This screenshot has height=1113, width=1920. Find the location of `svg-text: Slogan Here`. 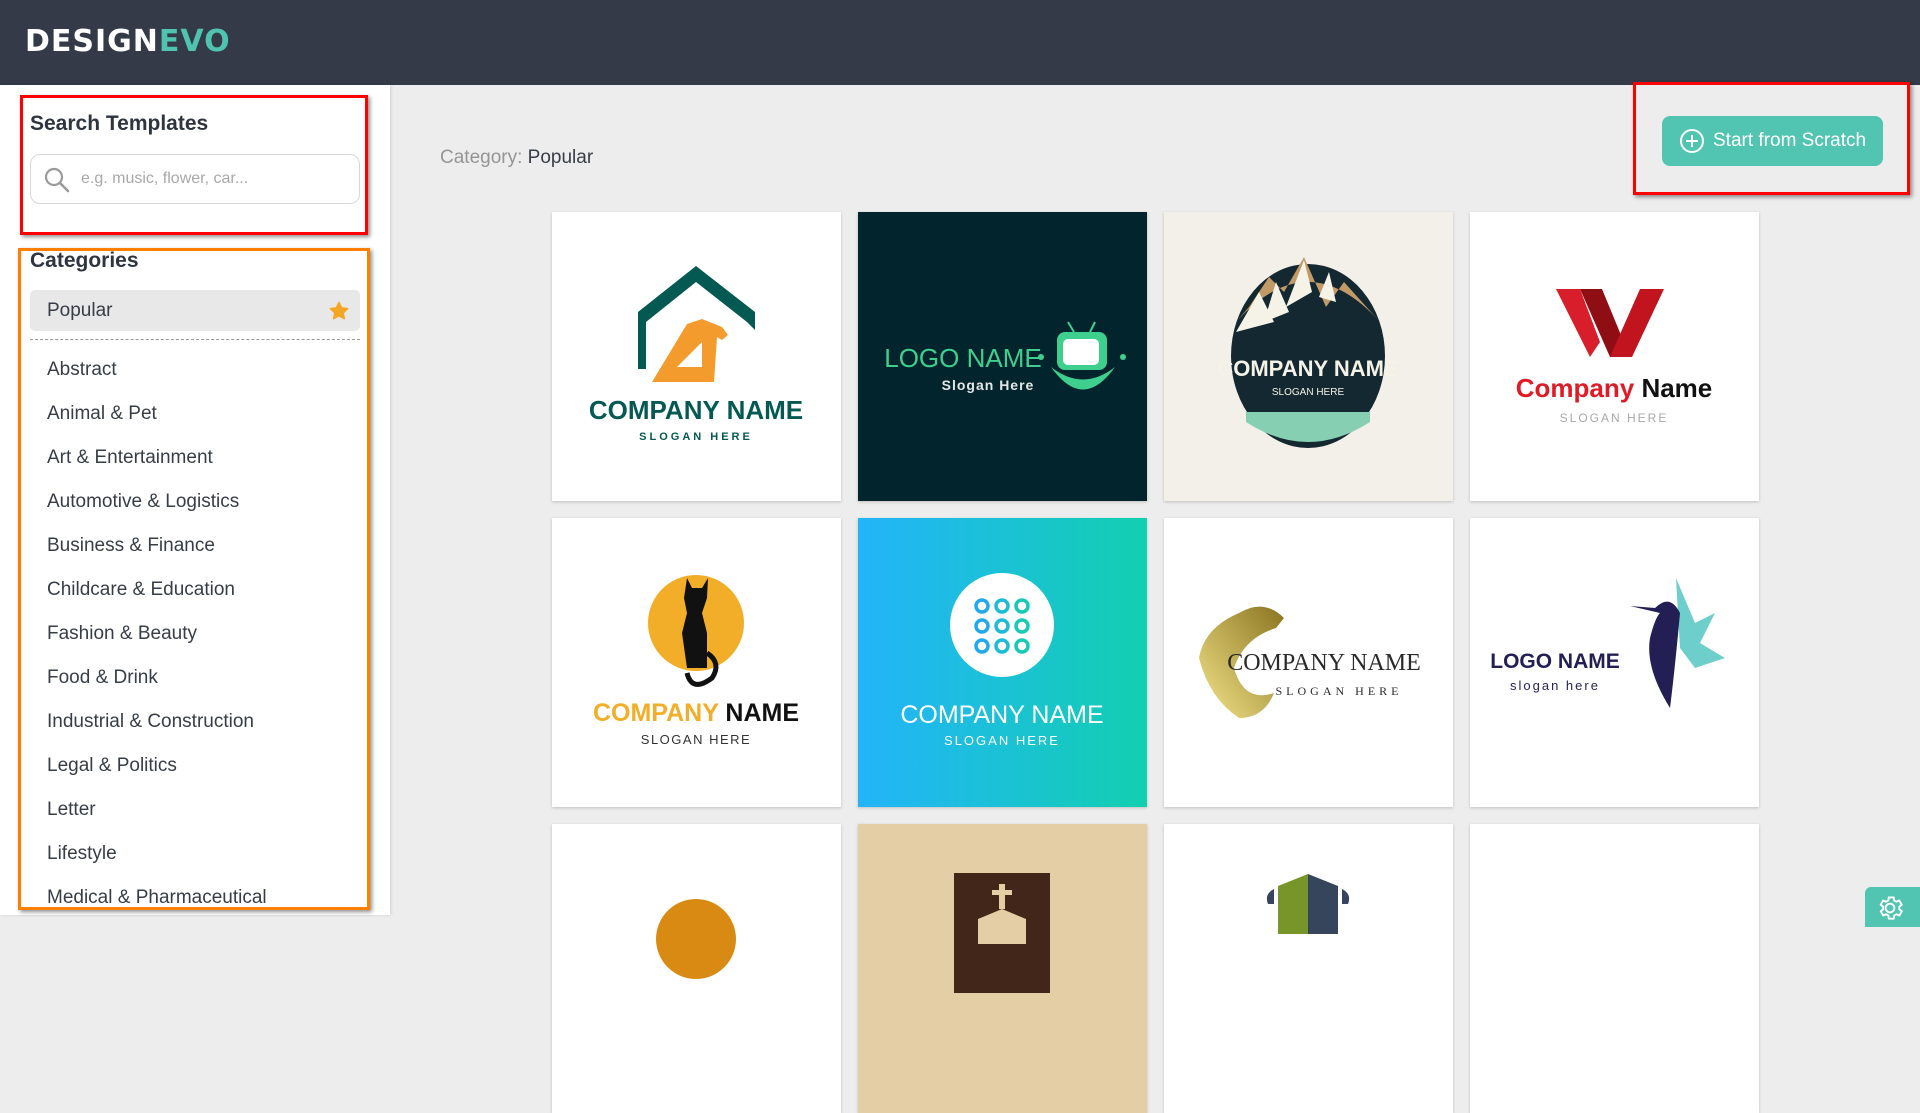

svg-text: Slogan Here is located at coordinates (988, 385).